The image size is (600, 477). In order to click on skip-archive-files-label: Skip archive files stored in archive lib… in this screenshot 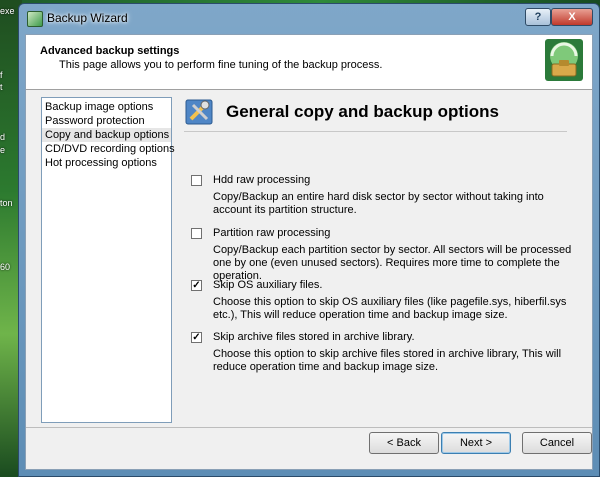, I will do `click(314, 337)`.